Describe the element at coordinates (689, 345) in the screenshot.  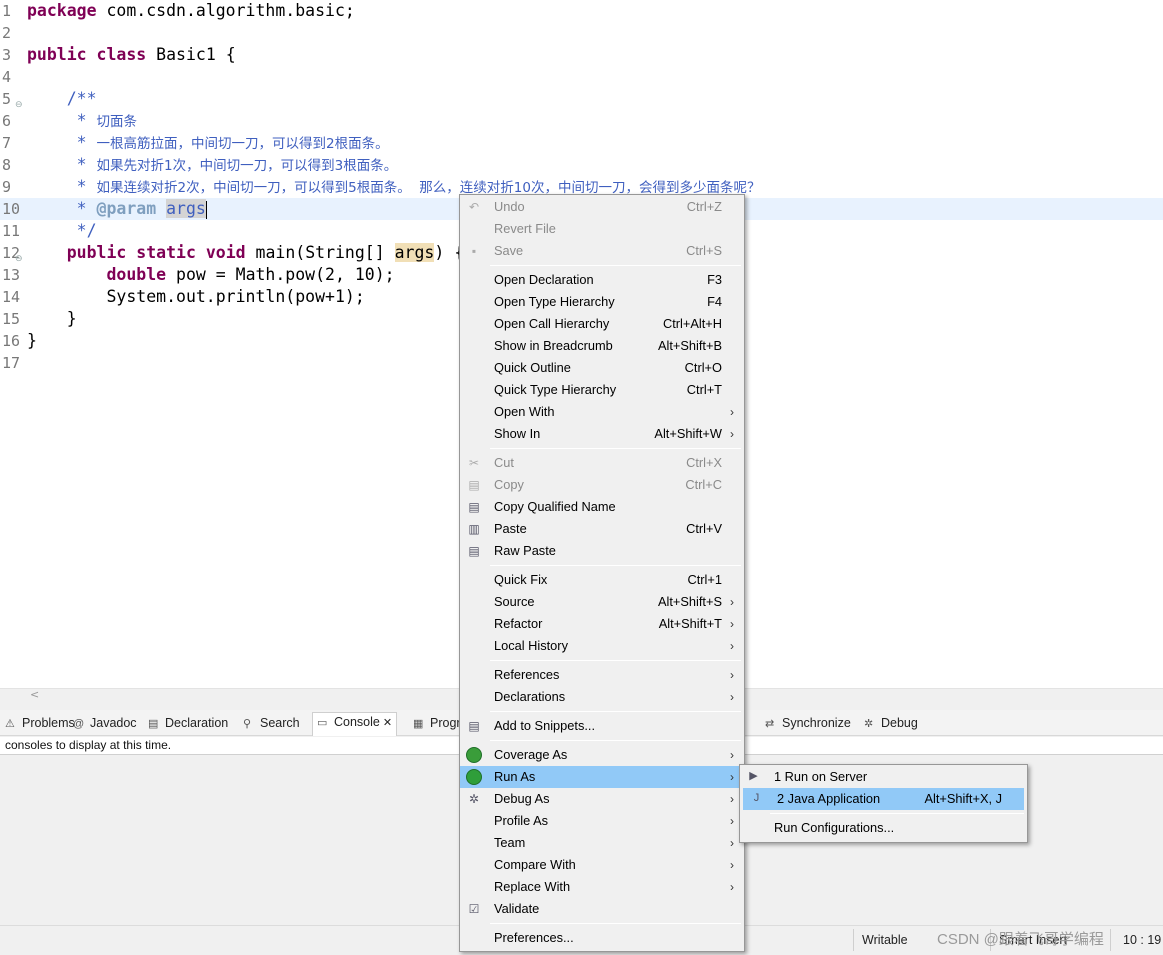
I see `shortcut-label: Alt+Shift+B` at that location.